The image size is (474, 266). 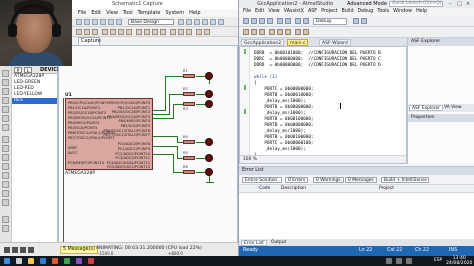 What do you see at coordinates (5, 118) in the screenshot?
I see `bus-icon` at bounding box center [5, 118].